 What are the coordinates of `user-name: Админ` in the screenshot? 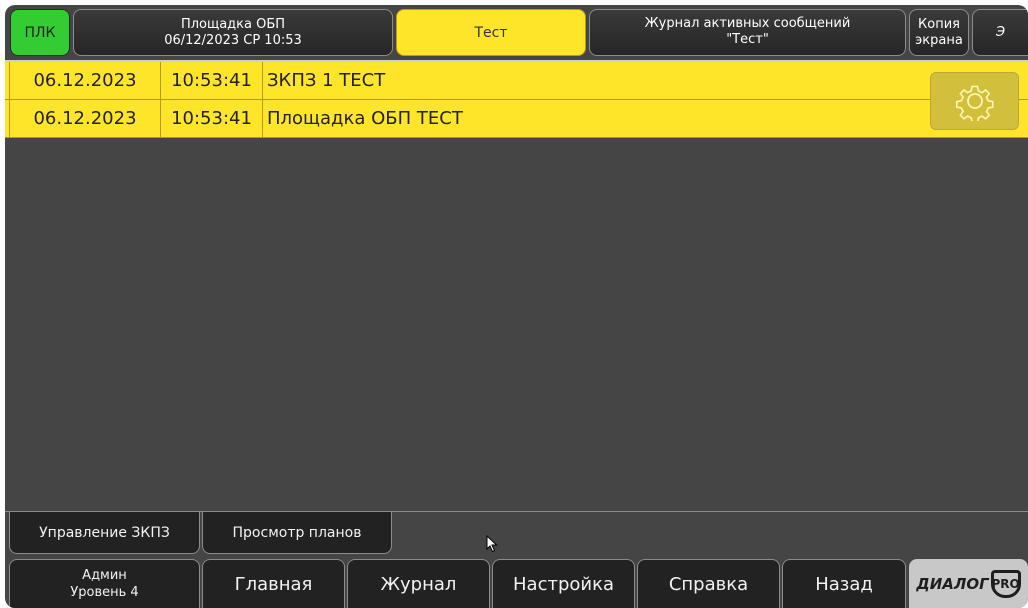 It's located at (104, 575).